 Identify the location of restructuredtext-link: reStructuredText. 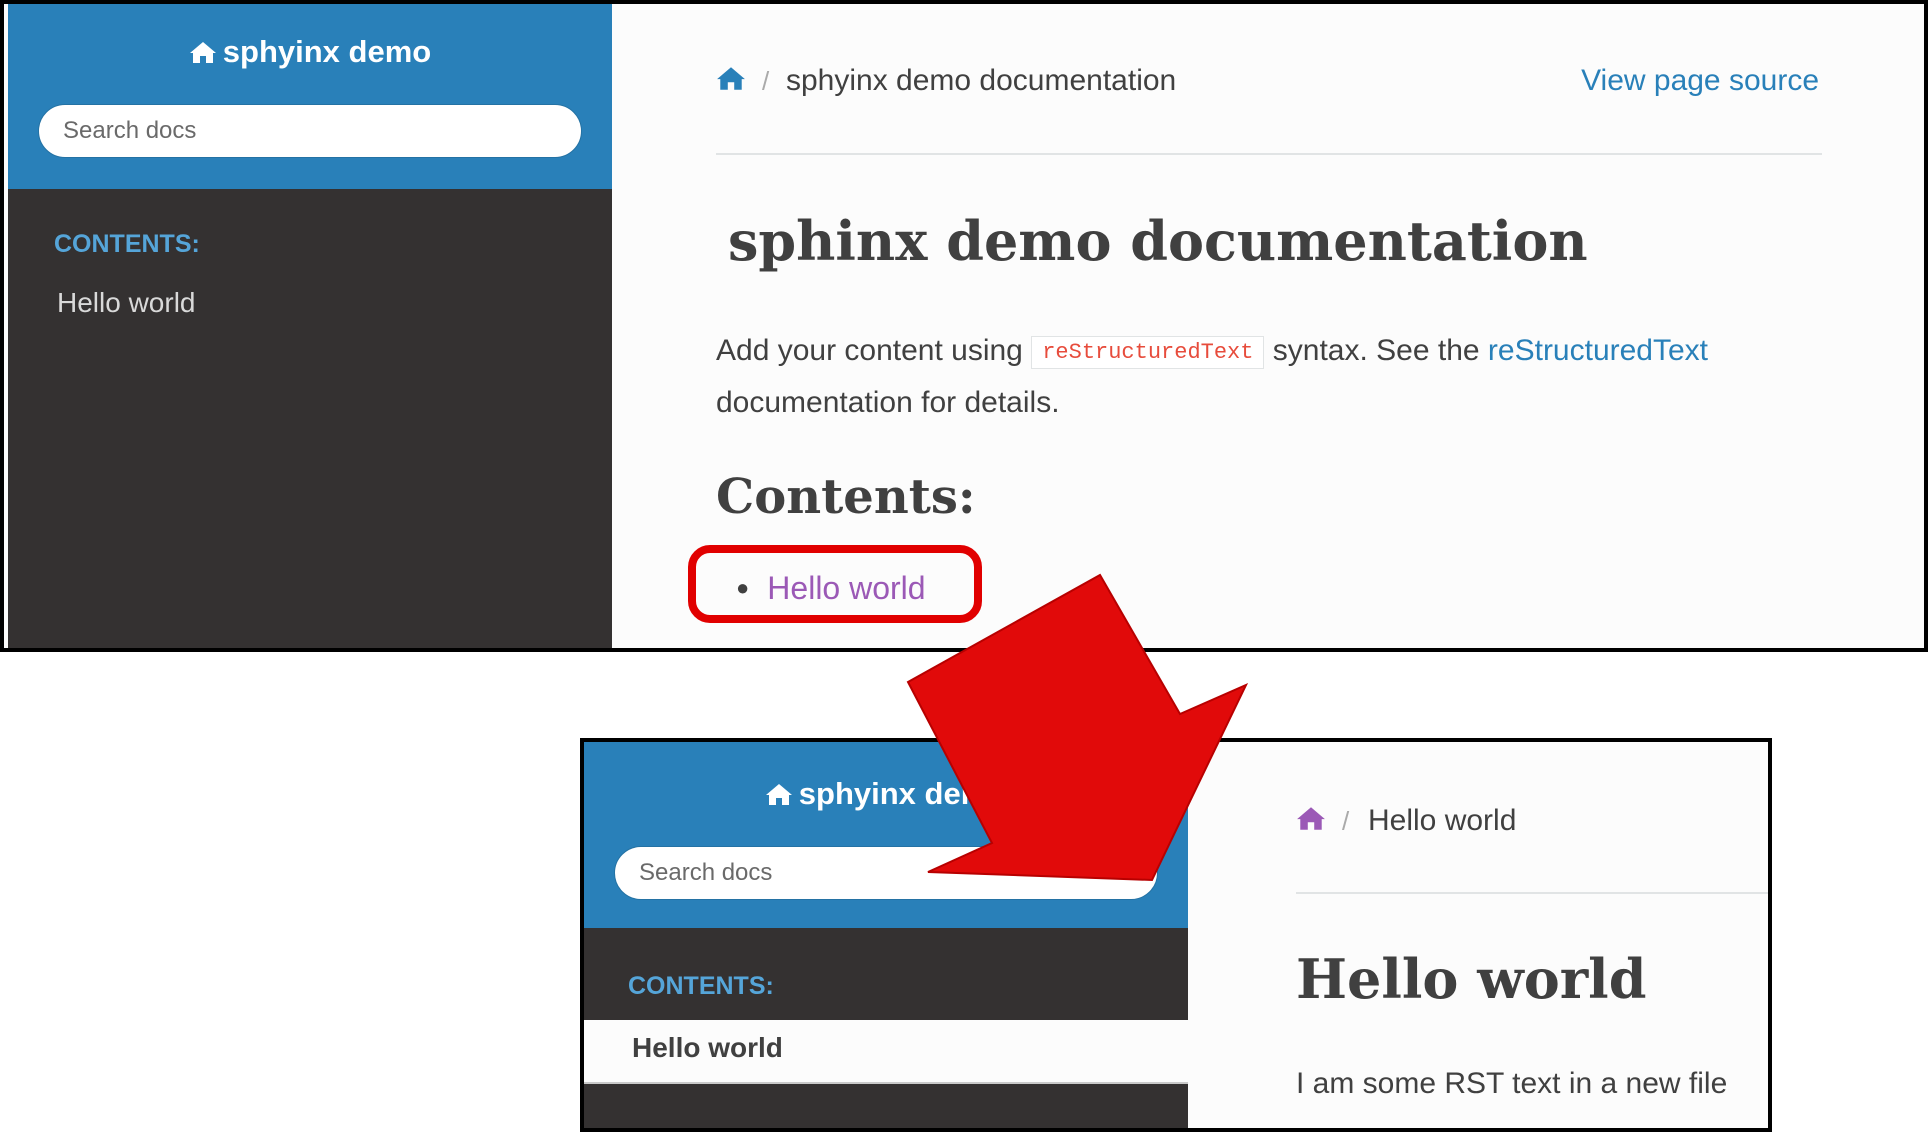
(1598, 350).